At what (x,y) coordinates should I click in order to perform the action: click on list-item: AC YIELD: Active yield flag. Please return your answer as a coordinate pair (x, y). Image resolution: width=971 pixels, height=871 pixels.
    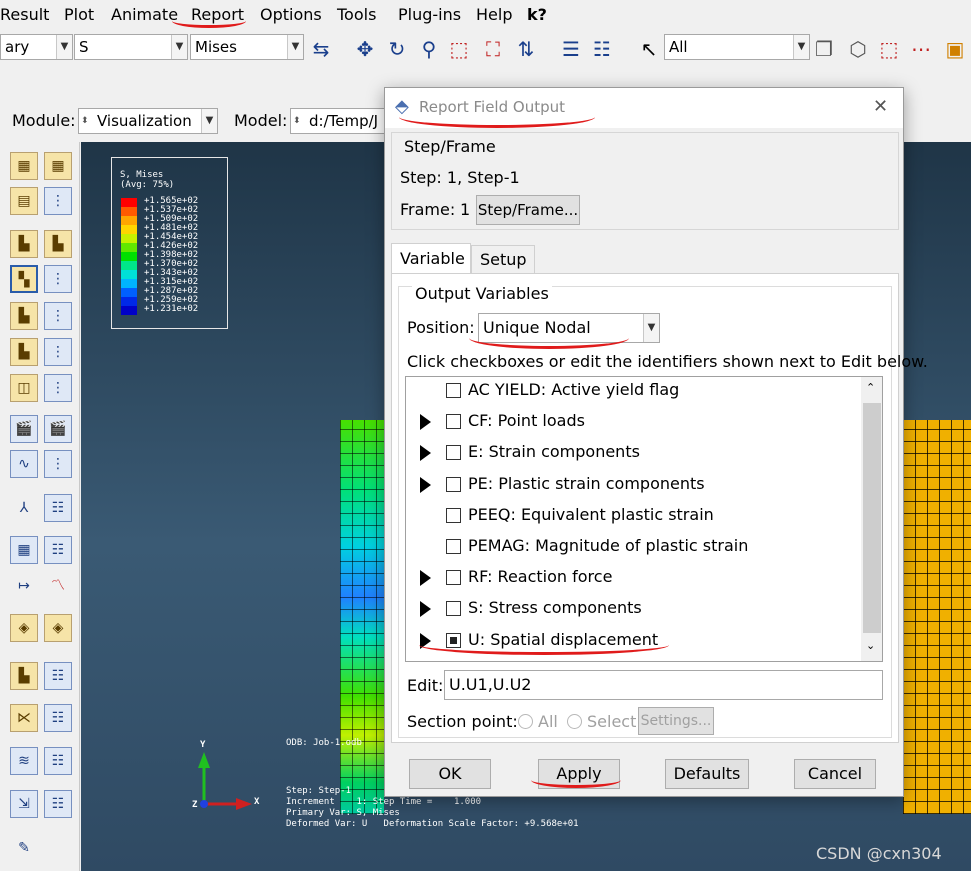
    Looking at the image, I should click on (633, 391).